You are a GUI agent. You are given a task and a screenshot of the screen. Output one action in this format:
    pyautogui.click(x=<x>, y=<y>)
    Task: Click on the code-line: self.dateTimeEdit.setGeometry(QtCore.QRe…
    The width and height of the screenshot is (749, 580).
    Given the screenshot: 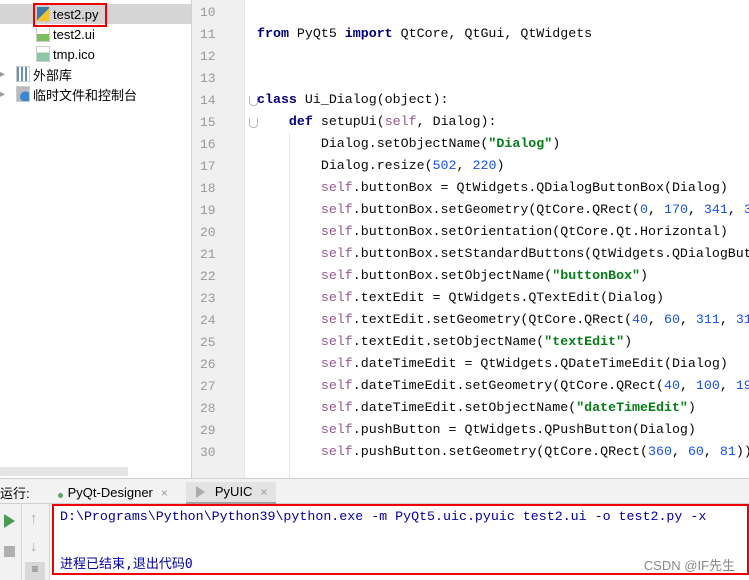 What is the action you would take?
    pyautogui.click(x=503, y=385)
    